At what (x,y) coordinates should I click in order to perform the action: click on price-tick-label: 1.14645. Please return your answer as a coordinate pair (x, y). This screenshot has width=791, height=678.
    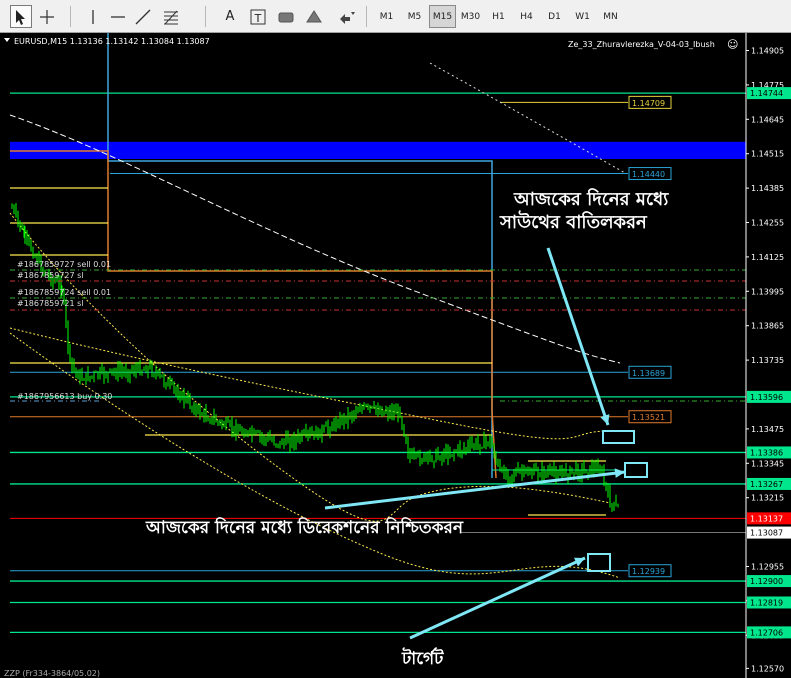
    Looking at the image, I should click on (767, 119).